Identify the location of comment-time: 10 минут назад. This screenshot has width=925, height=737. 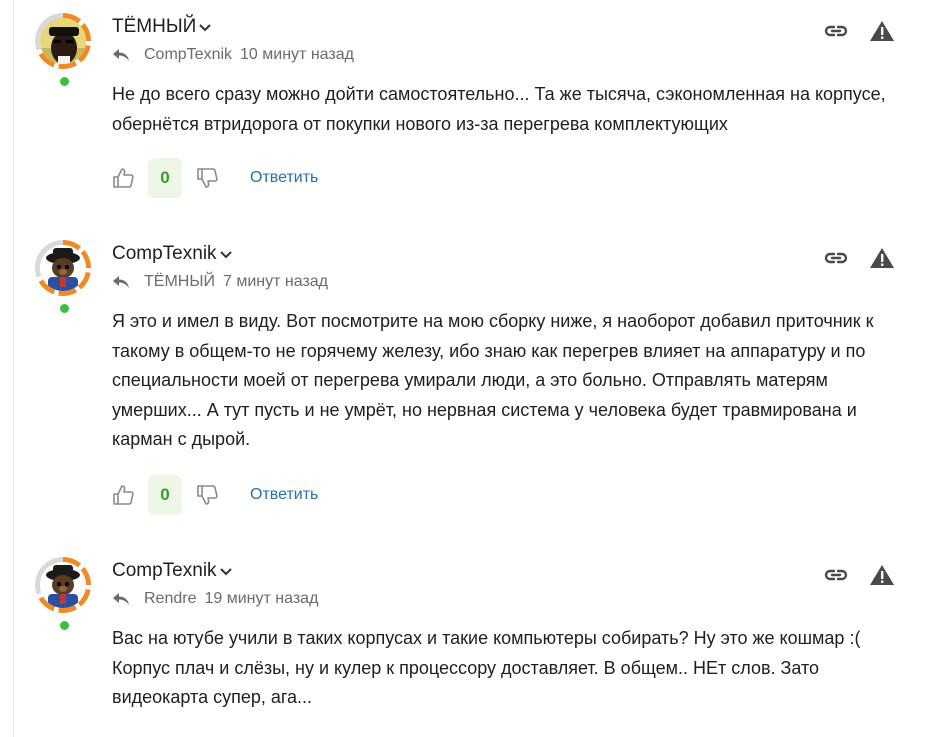
(297, 55).